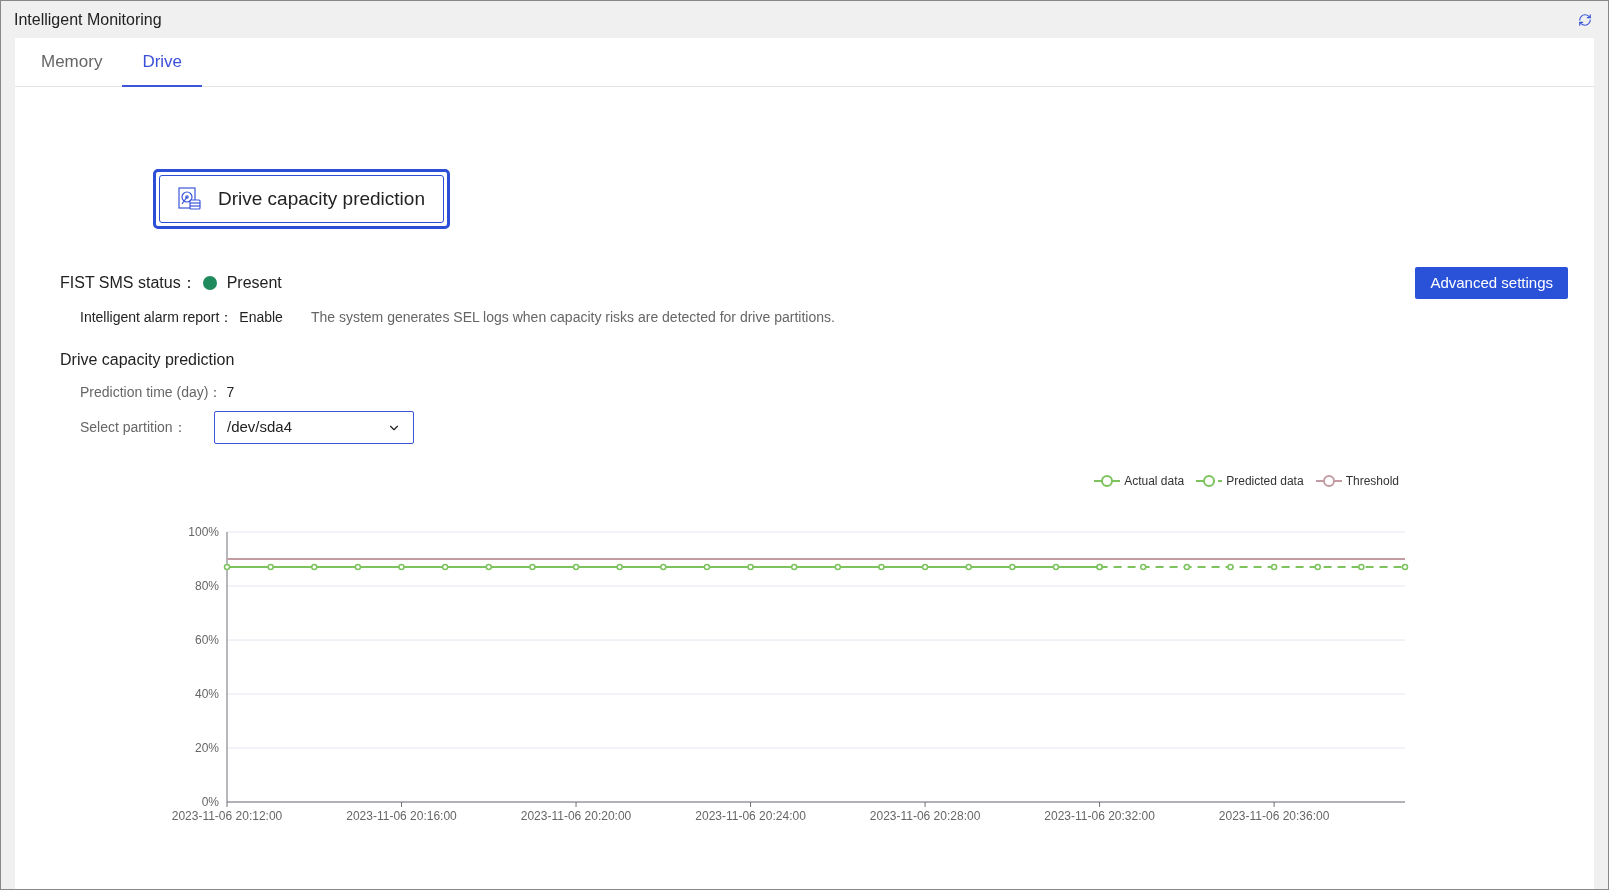 The image size is (1609, 890). What do you see at coordinates (147, 359) in the screenshot?
I see `section-heading: Drive capacity prediction` at bounding box center [147, 359].